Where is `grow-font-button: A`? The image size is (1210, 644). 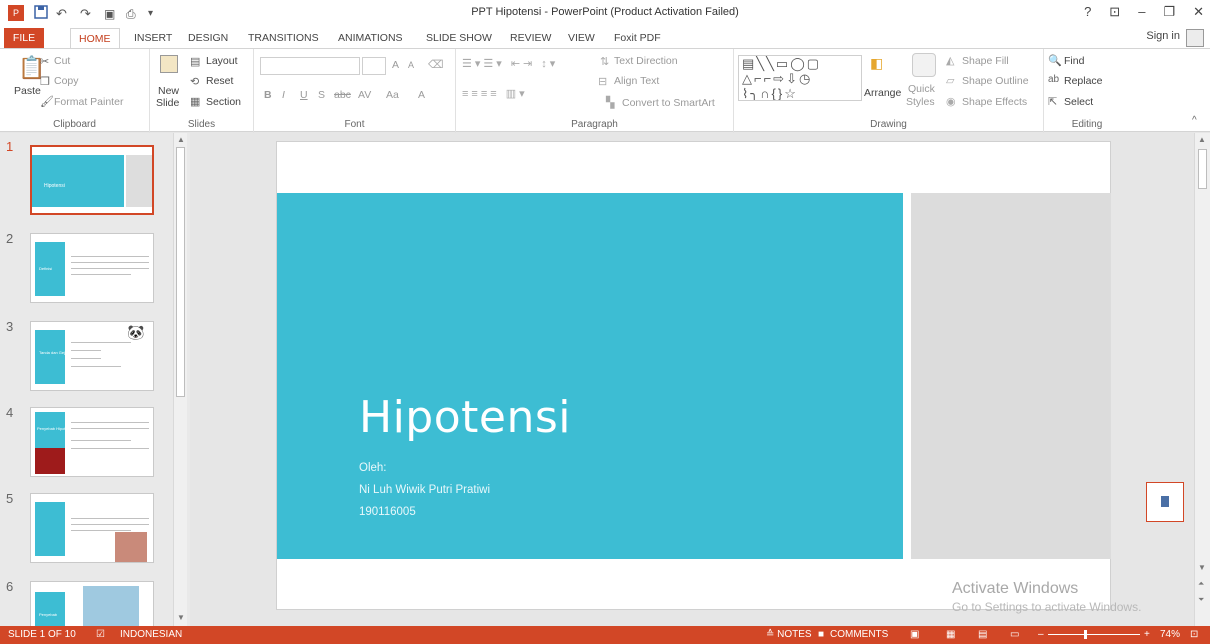 grow-font-button: A is located at coordinates (395, 65).